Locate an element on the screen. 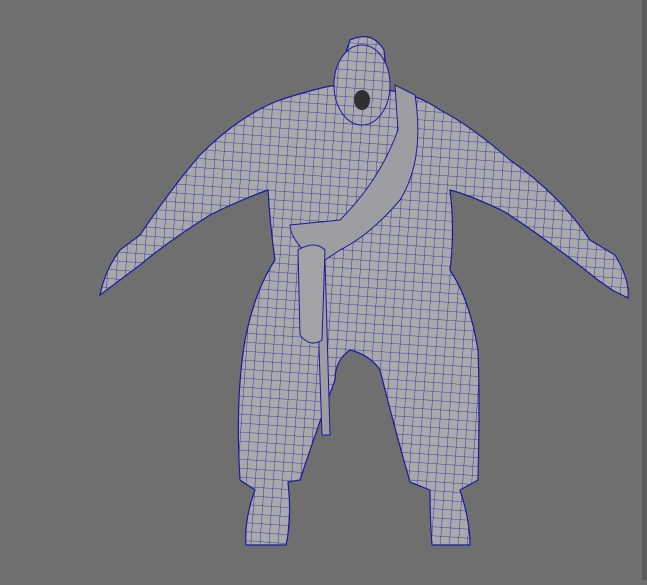 Image resolution: width=647 pixels, height=585 pixels. head is located at coordinates (362, 85).